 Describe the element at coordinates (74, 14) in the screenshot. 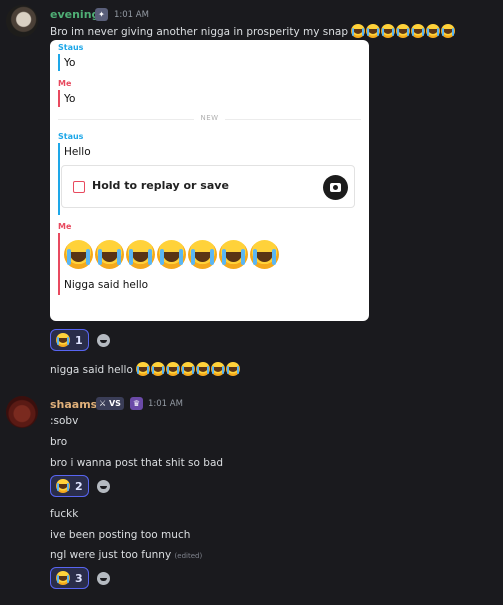

I see `username-evening: evening` at that location.